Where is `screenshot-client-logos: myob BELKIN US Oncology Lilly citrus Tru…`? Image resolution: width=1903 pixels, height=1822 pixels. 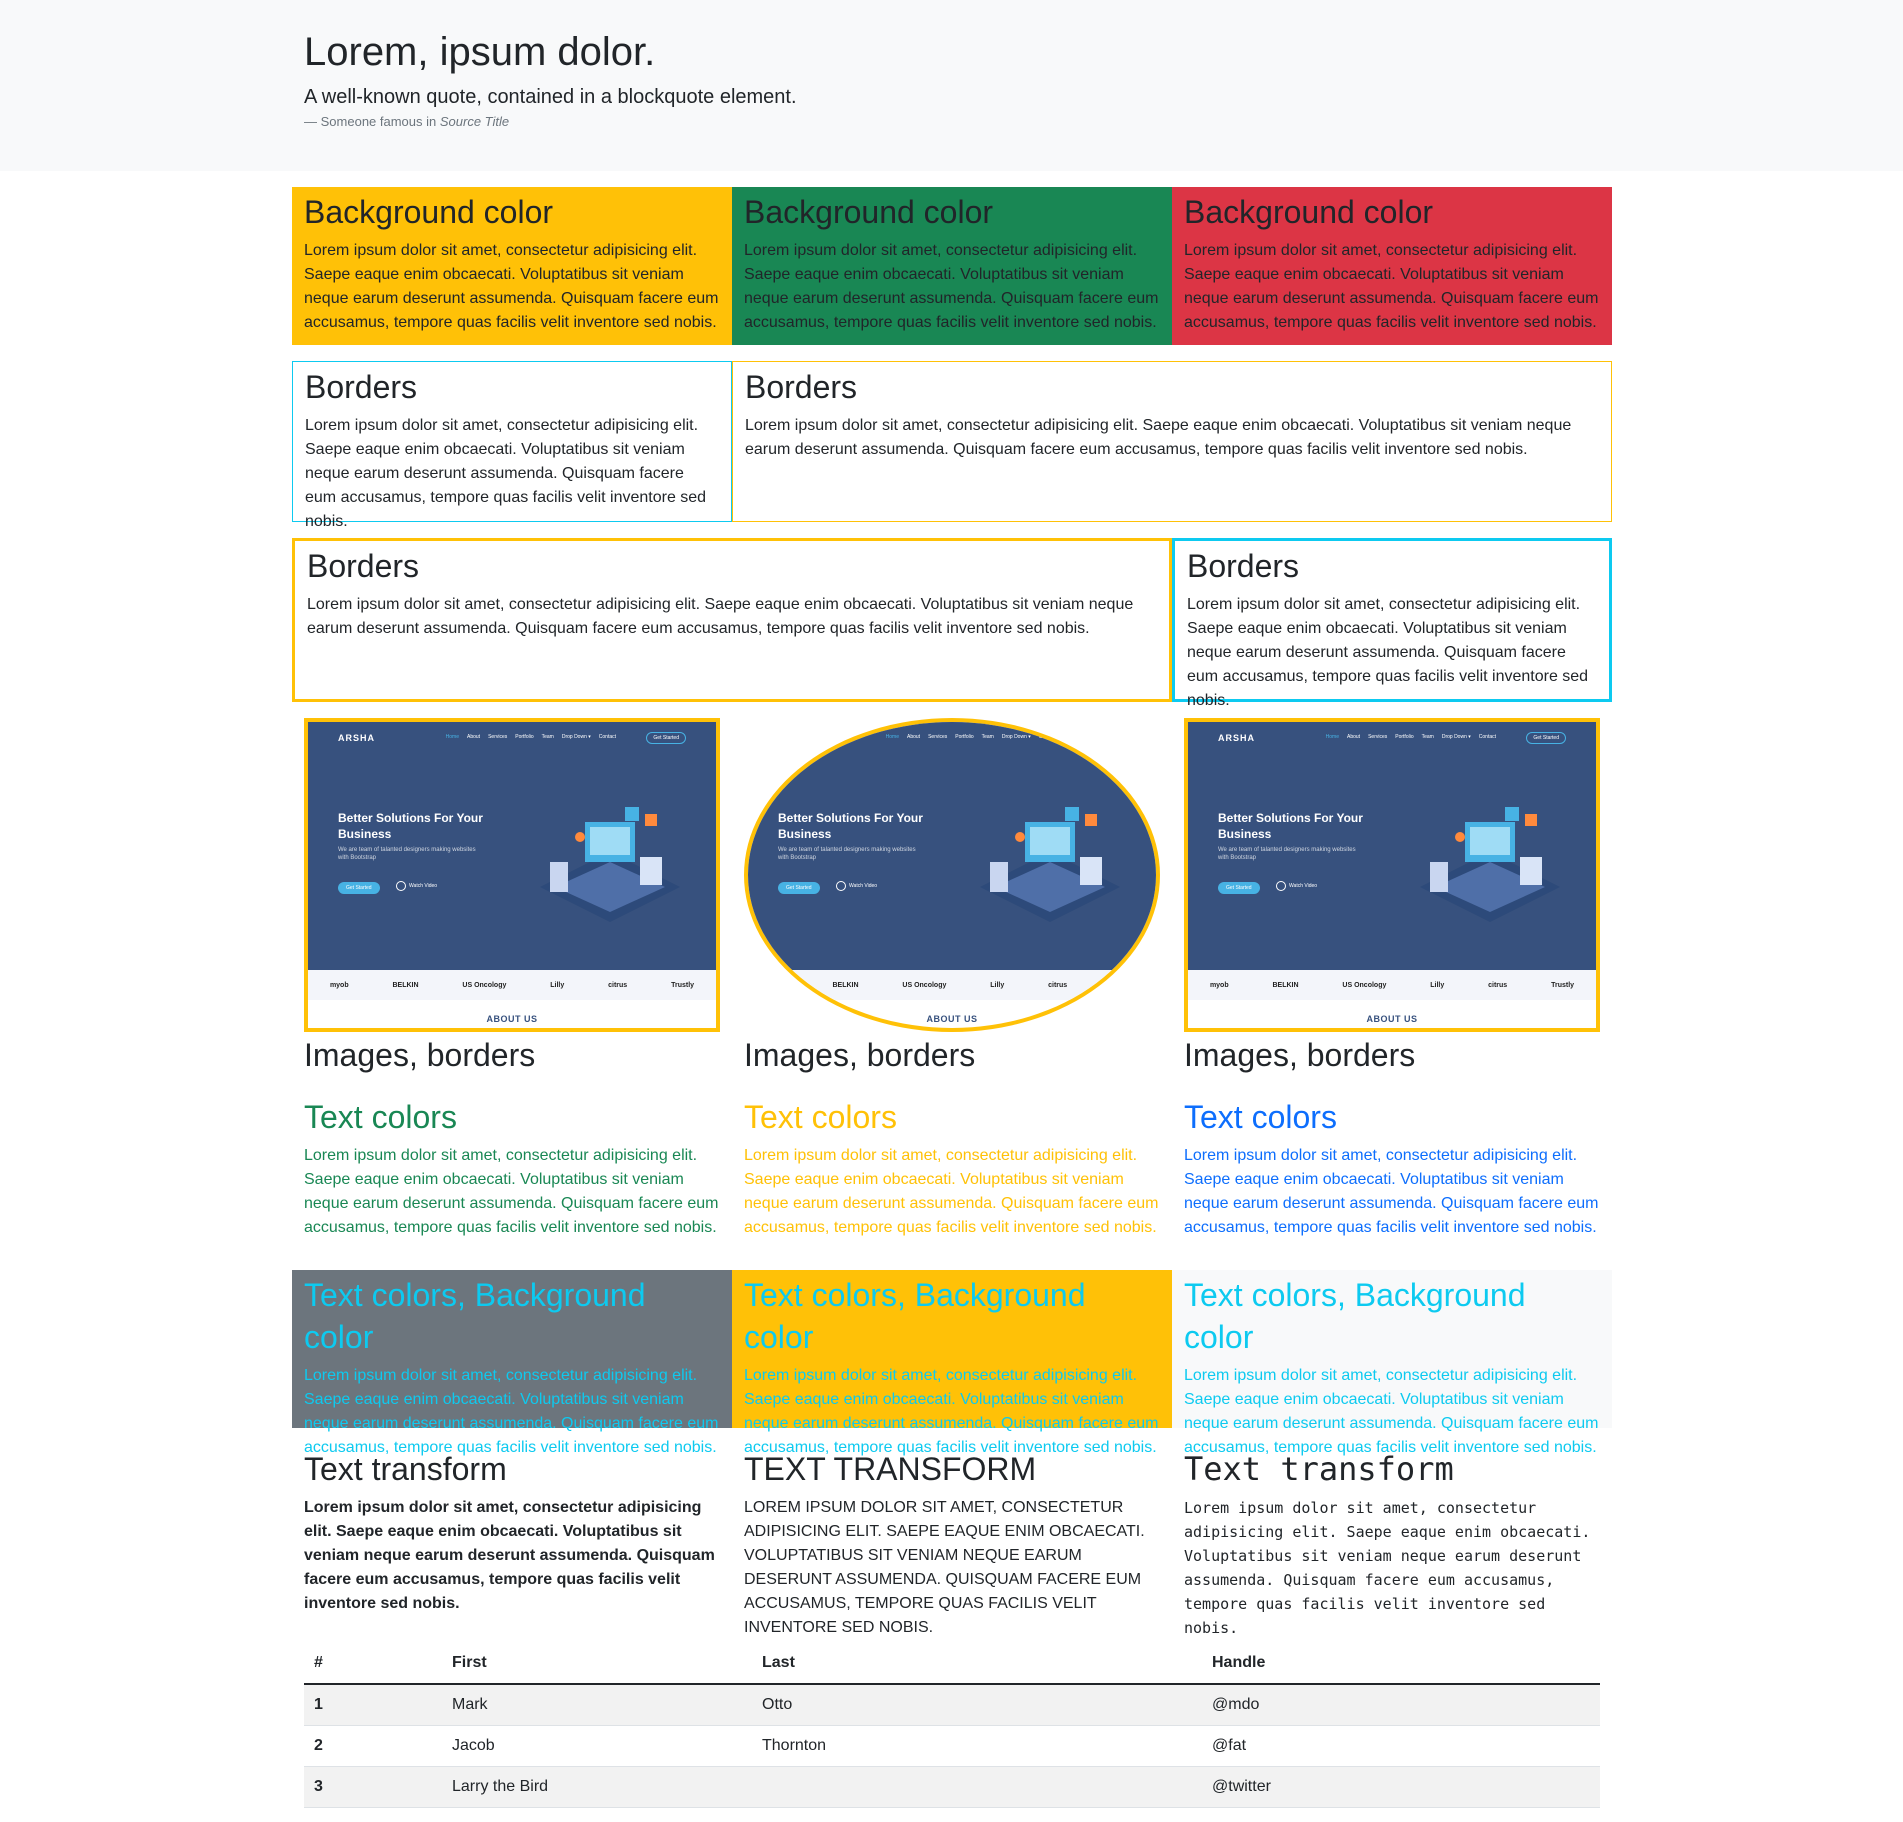
screenshot-client-logos: myob BELKIN US Oncology Lilly citrus Tru… is located at coordinates (512, 985).